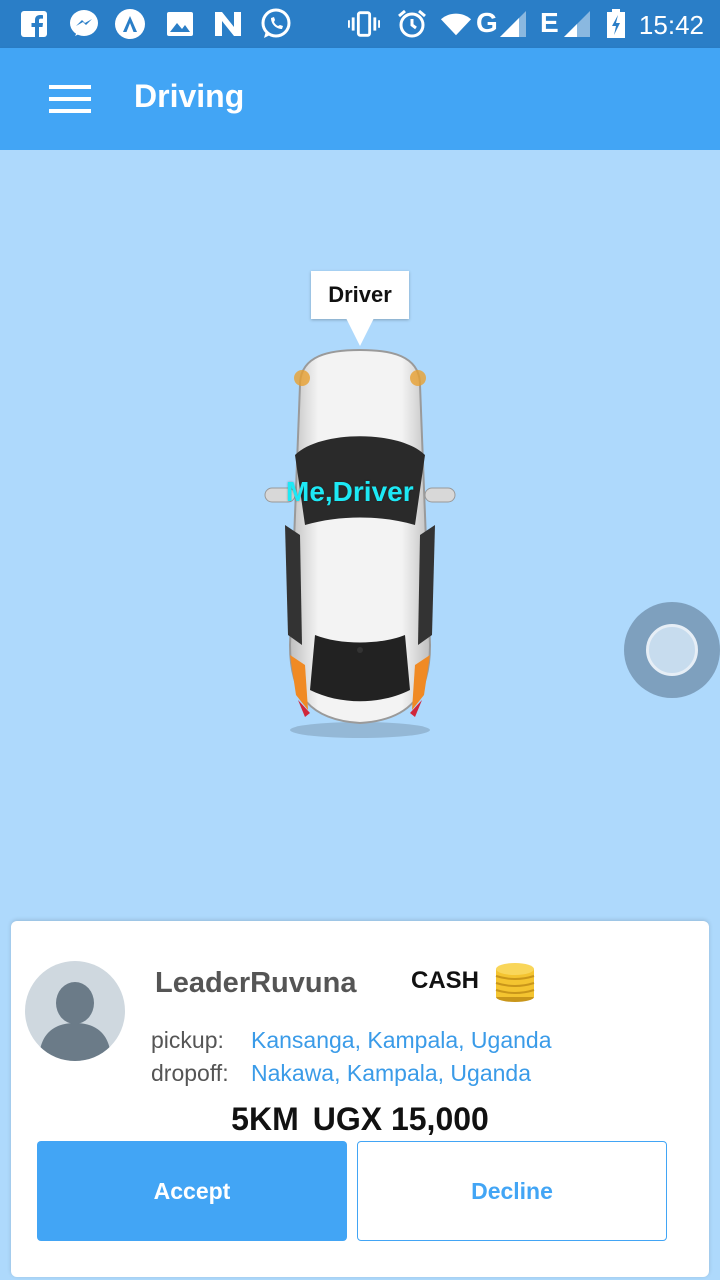 This screenshot has height=1280, width=720. Describe the element at coordinates (84, 24) in the screenshot. I see `messenger-icon` at that location.